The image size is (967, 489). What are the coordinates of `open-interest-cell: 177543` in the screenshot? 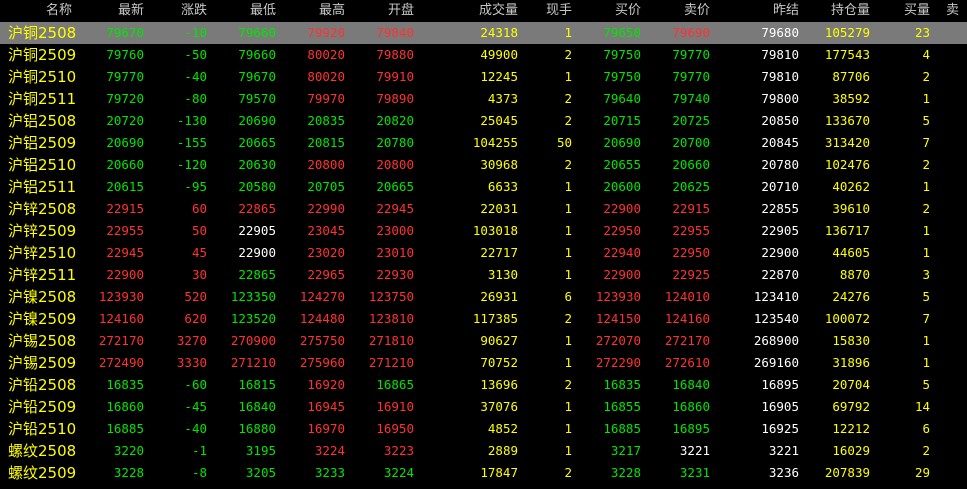 It's located at (847, 54).